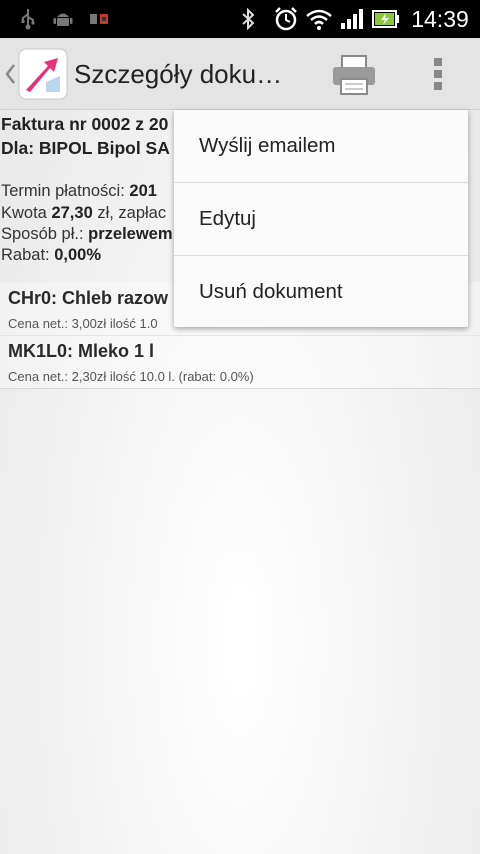  Describe the element at coordinates (10, 74) in the screenshot. I see `up-chevron-icon` at that location.